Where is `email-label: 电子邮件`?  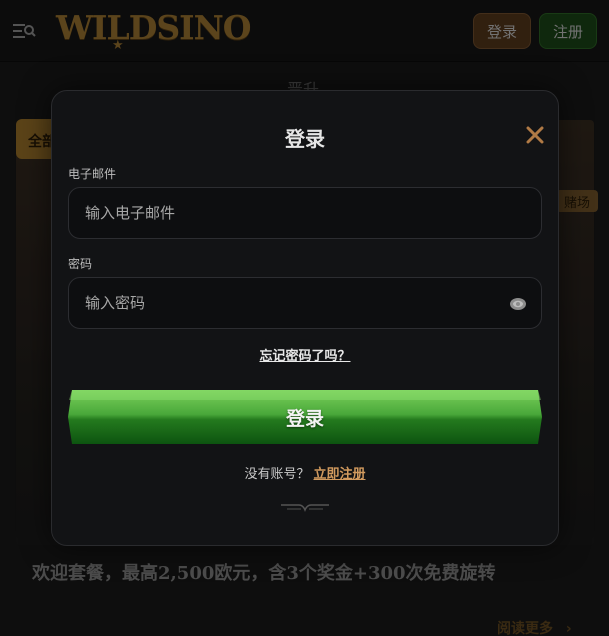 email-label: 电子邮件 is located at coordinates (92, 174).